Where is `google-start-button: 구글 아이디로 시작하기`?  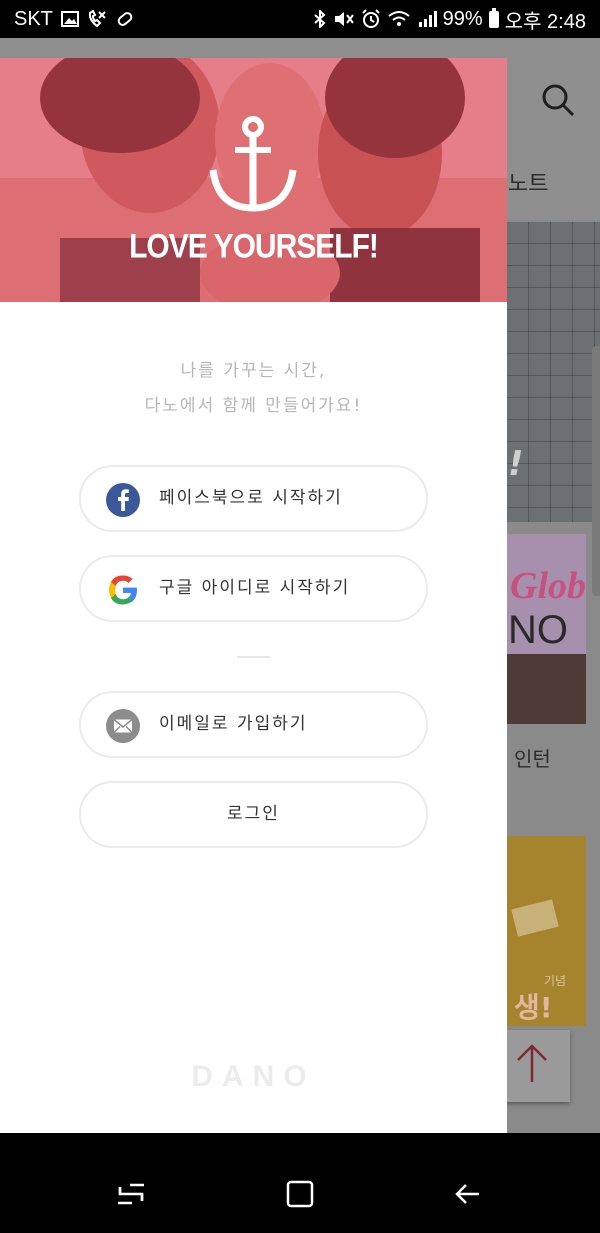 google-start-button: 구글 아이디로 시작하기 is located at coordinates (253, 588).